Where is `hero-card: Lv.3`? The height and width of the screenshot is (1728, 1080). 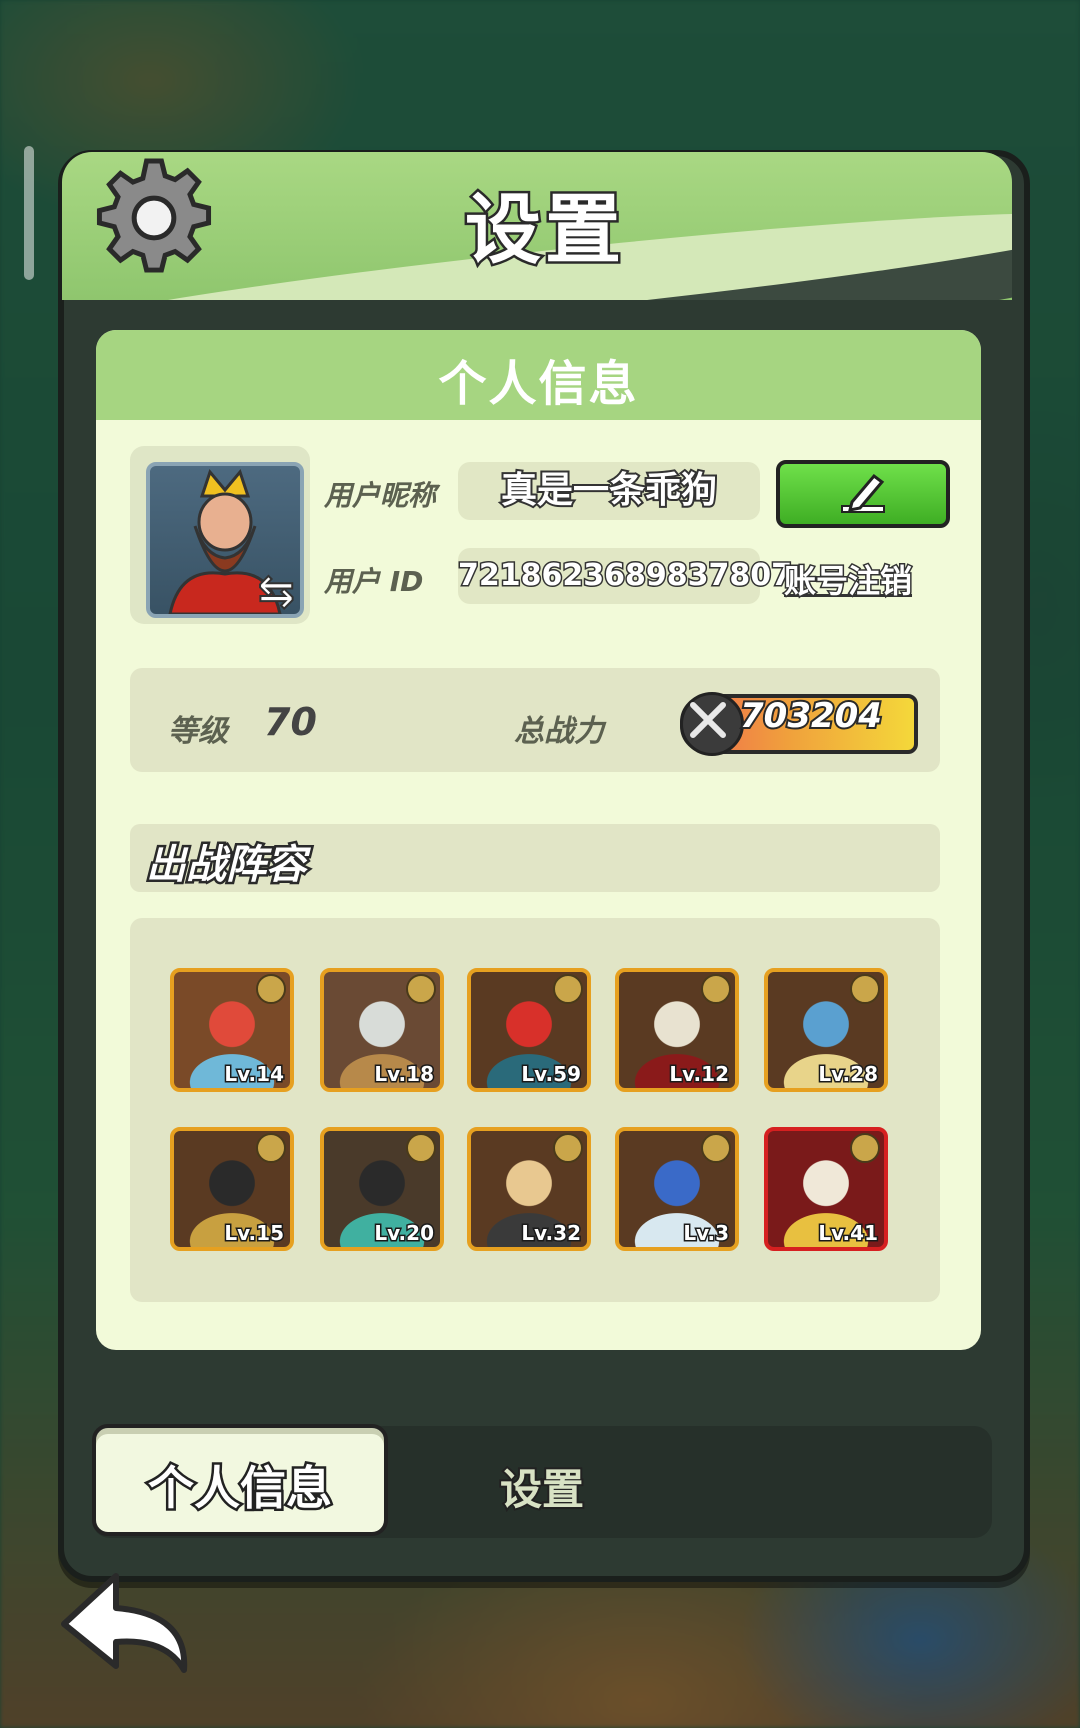 hero-card: Lv.3 is located at coordinates (677, 1189).